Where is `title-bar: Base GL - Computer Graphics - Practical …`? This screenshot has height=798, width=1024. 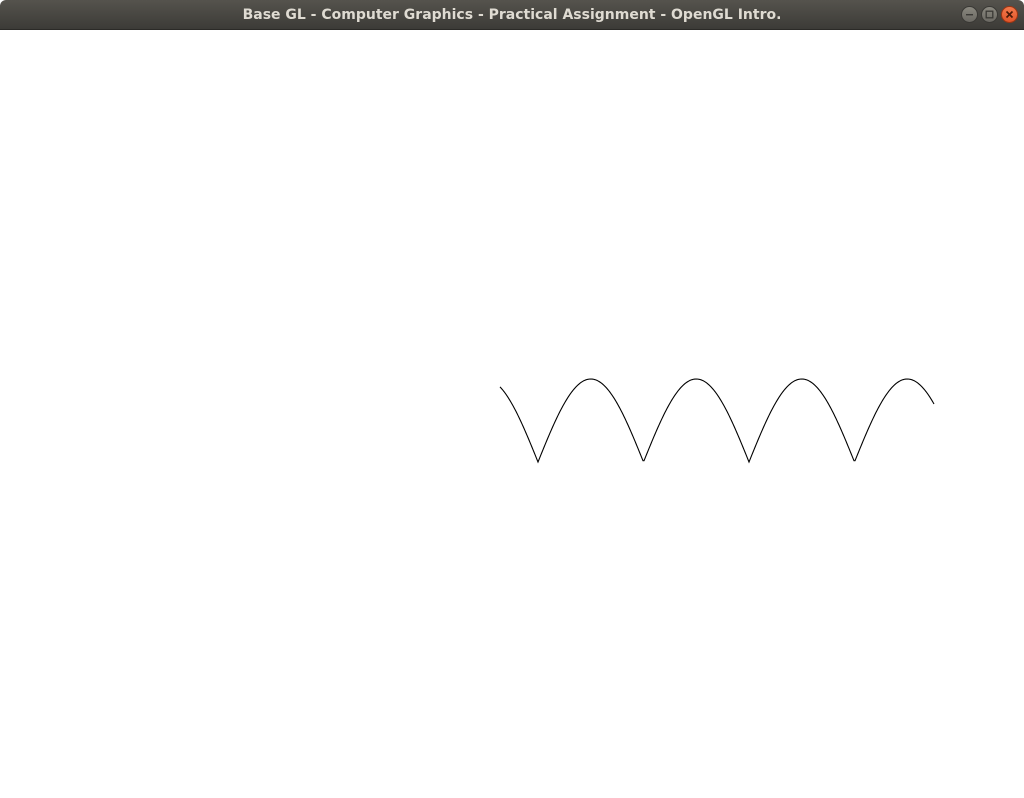 title-bar: Base GL - Computer Graphics - Practical … is located at coordinates (512, 15).